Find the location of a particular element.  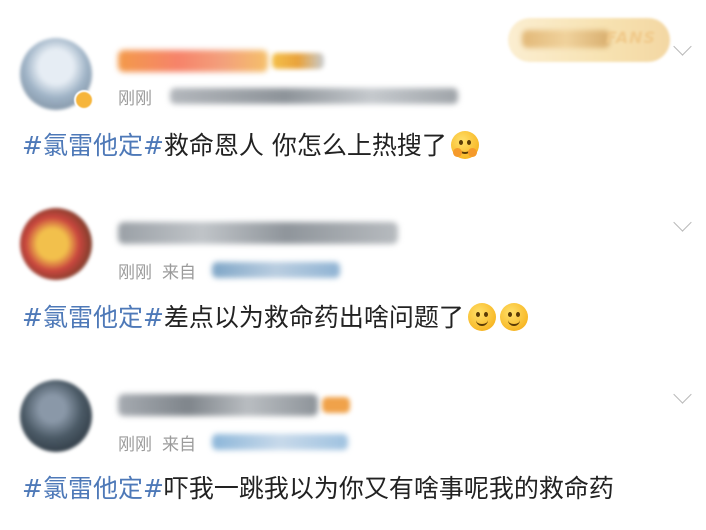

post-content: #氯雷他定#救命恩人 你怎么上热搜了 is located at coordinates (250, 146).